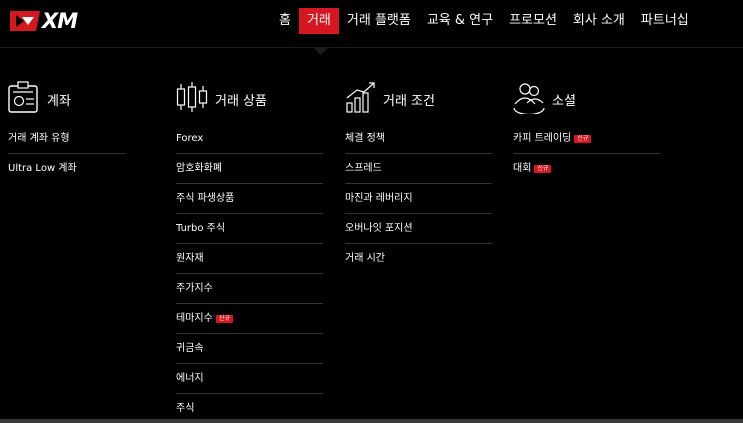 This screenshot has height=423, width=743. I want to click on conditions-list: 체결 정책 스프레드 마진과 레버리지 오버나잇 포지션 거래 시간, so click(418, 198).